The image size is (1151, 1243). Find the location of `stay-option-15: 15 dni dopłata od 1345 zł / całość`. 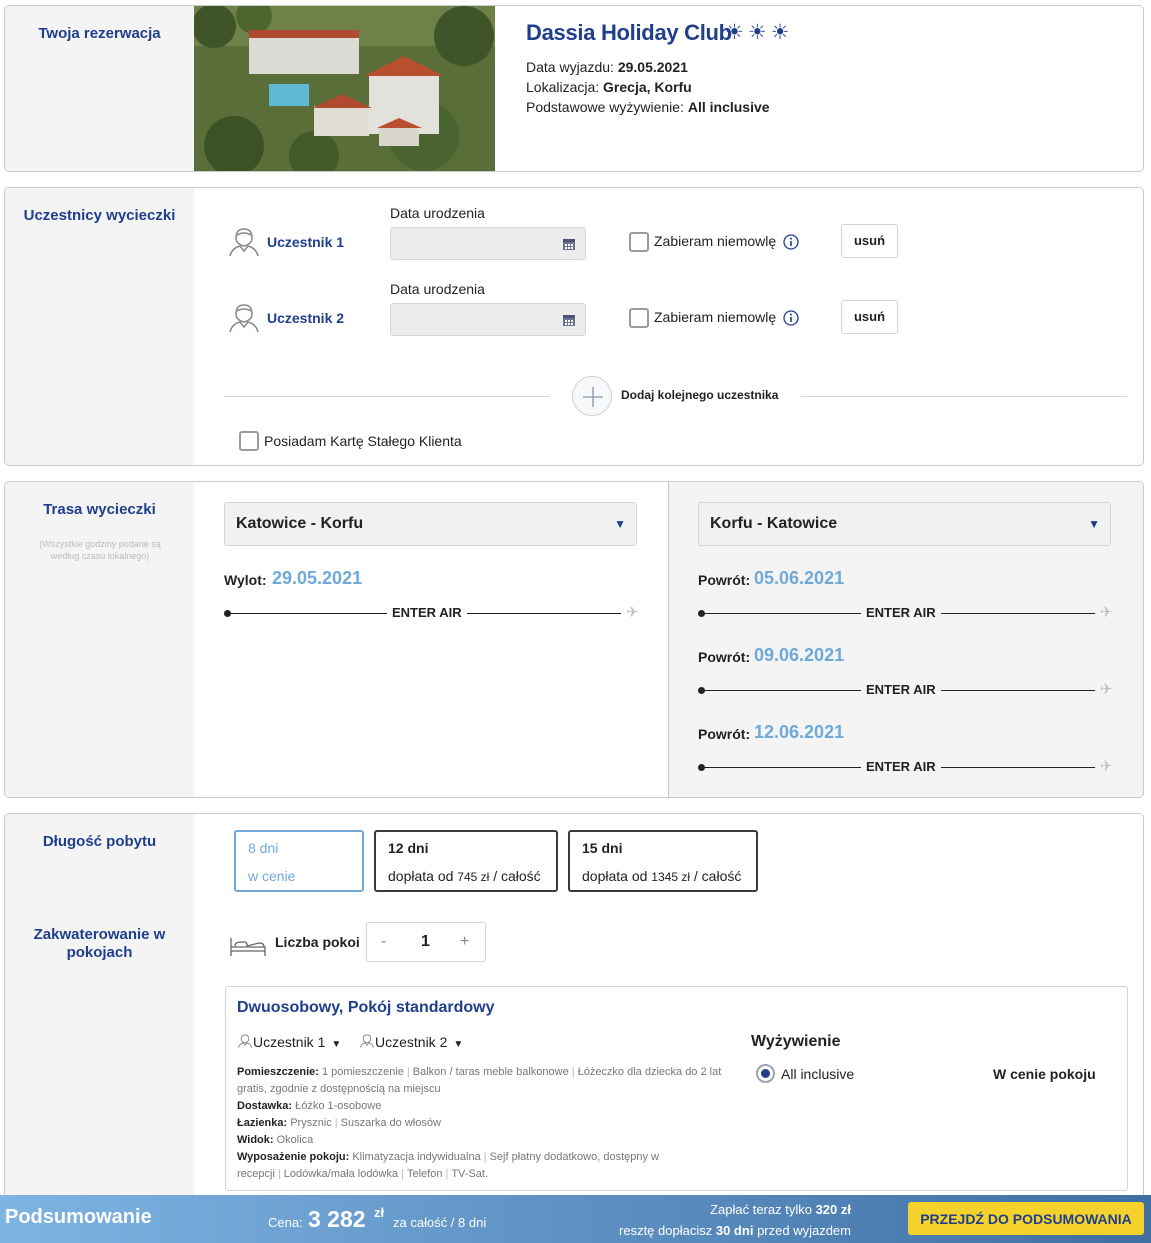

stay-option-15: 15 dni dopłata od 1345 zł / całość is located at coordinates (663, 861).